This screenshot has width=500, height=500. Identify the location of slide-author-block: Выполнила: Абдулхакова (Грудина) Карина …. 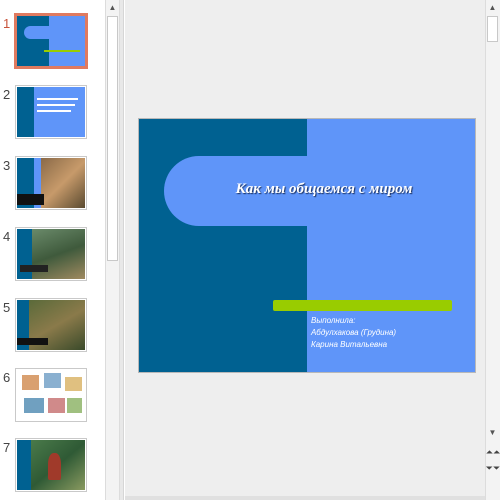
(391, 333).